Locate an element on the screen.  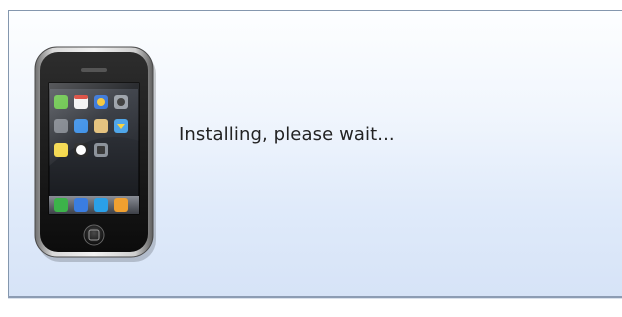
panel-divider-shadow is located at coordinates (315, 298).